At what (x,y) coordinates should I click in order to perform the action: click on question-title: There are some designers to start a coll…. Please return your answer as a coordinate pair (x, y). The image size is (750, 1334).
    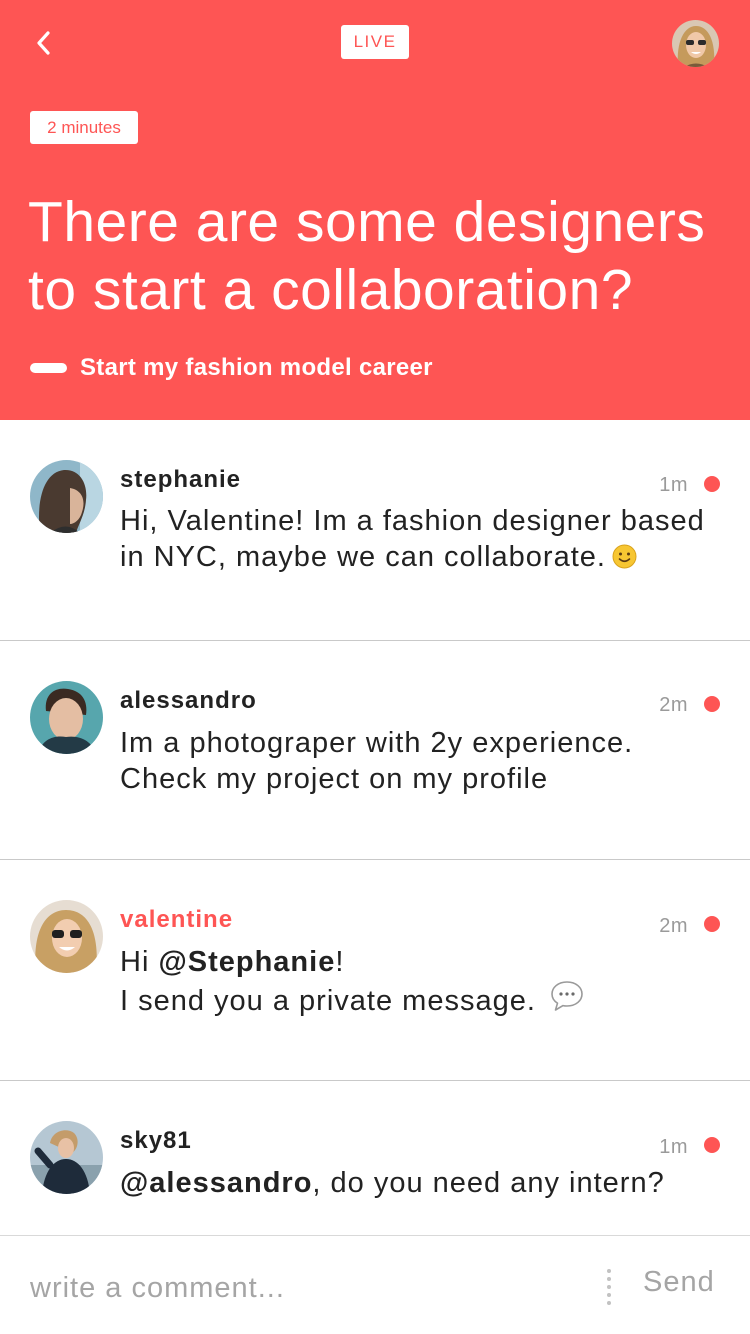
    Looking at the image, I should click on (367, 256).